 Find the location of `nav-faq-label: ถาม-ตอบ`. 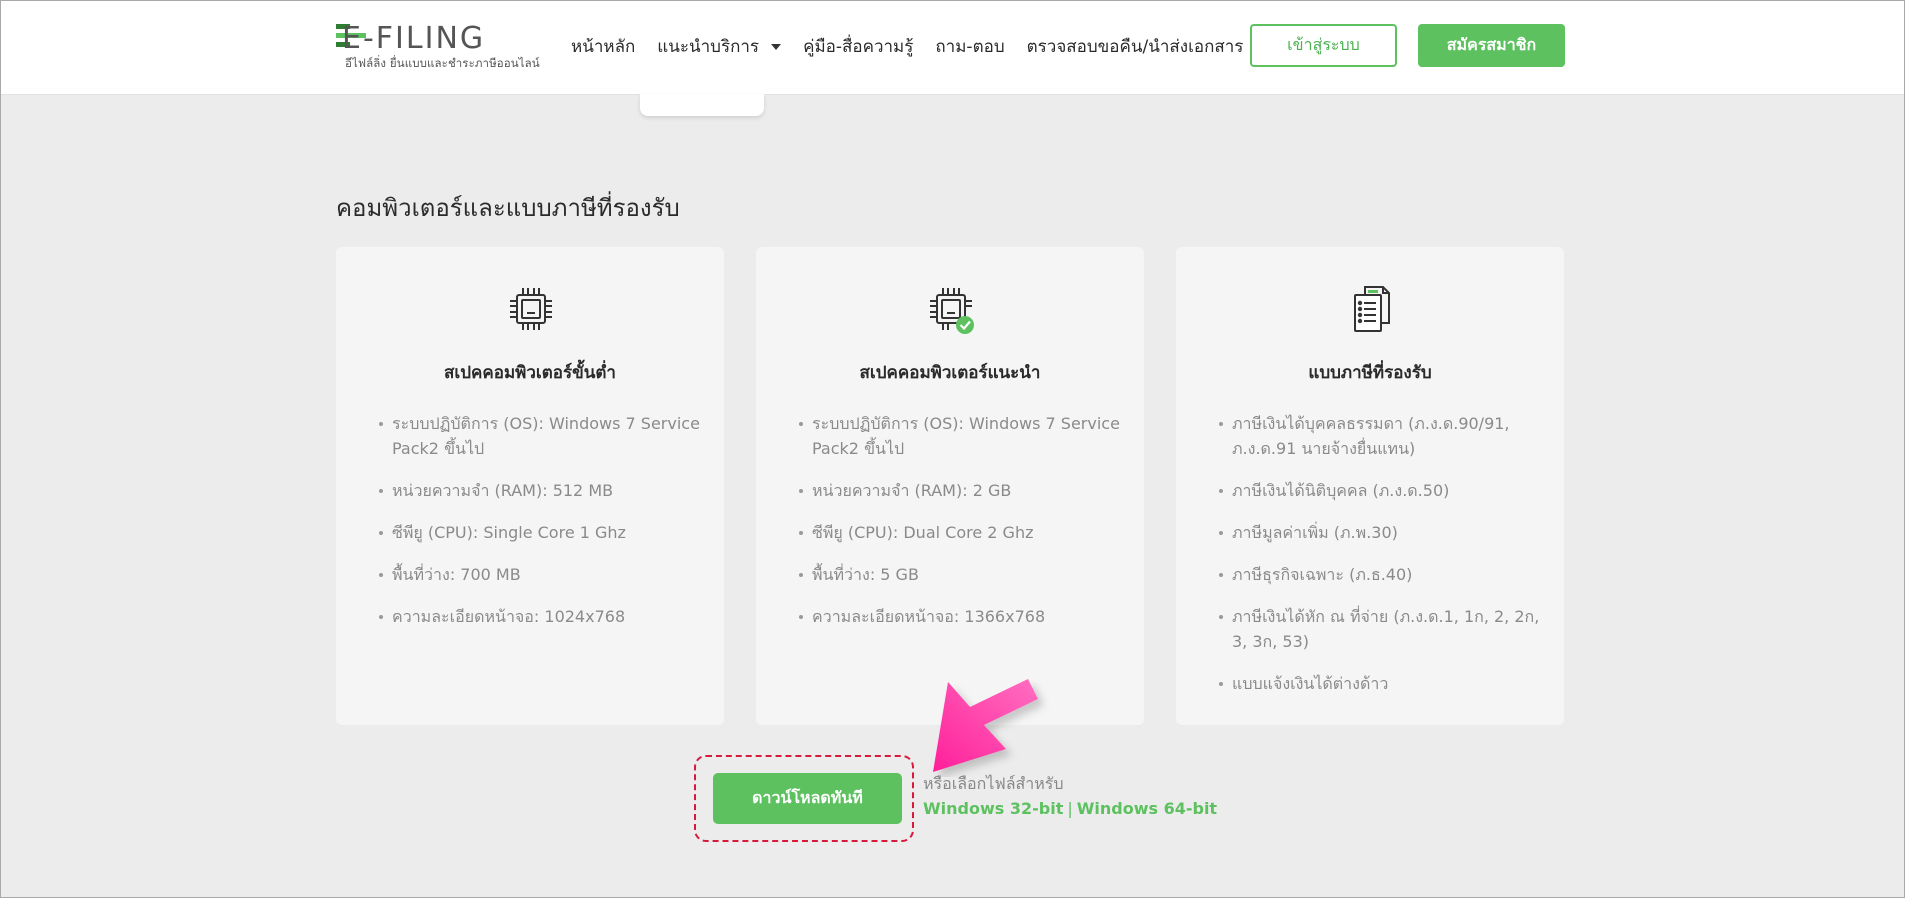

nav-faq-label: ถาม-ตอบ is located at coordinates (970, 47).